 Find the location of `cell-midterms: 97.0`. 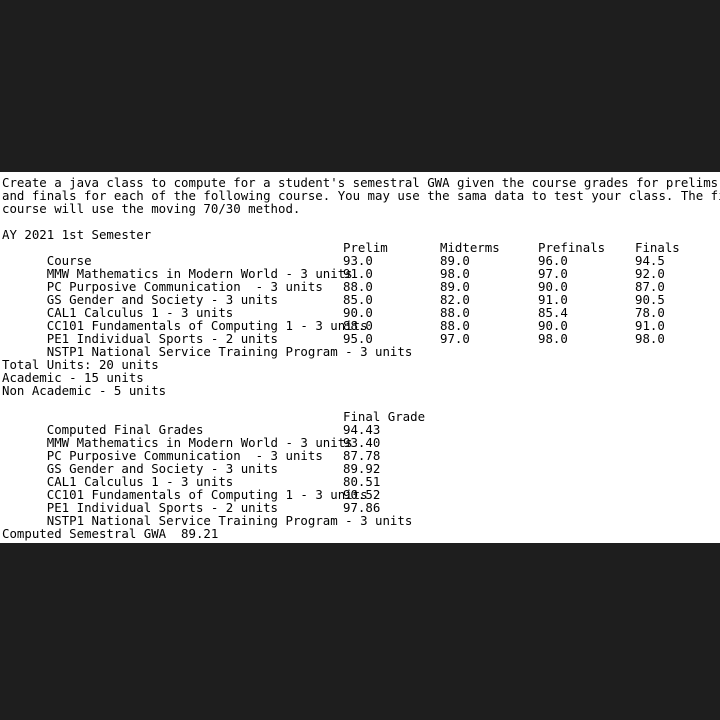

cell-midterms: 97.0 is located at coordinates (455, 338).